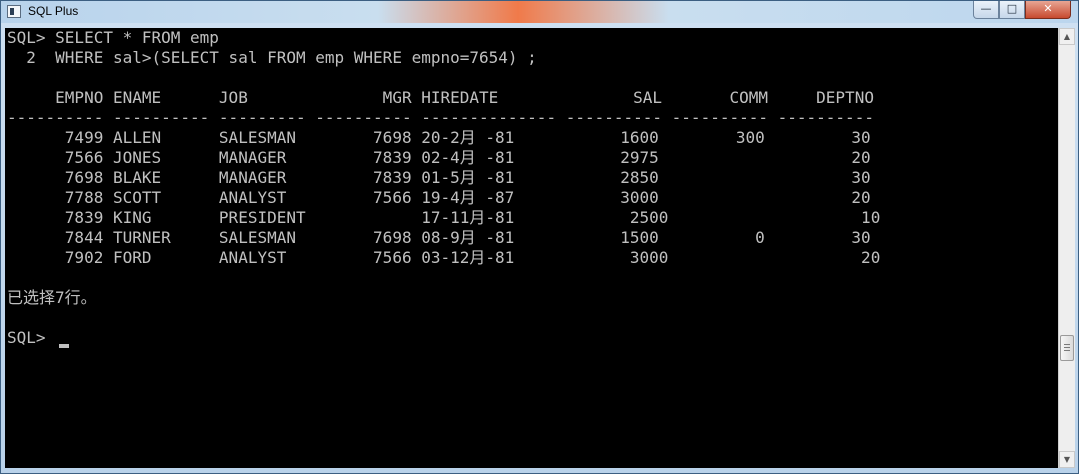 The image size is (1079, 474). I want to click on console-line: SQL> SELECT * FROM emp, so click(113, 37).